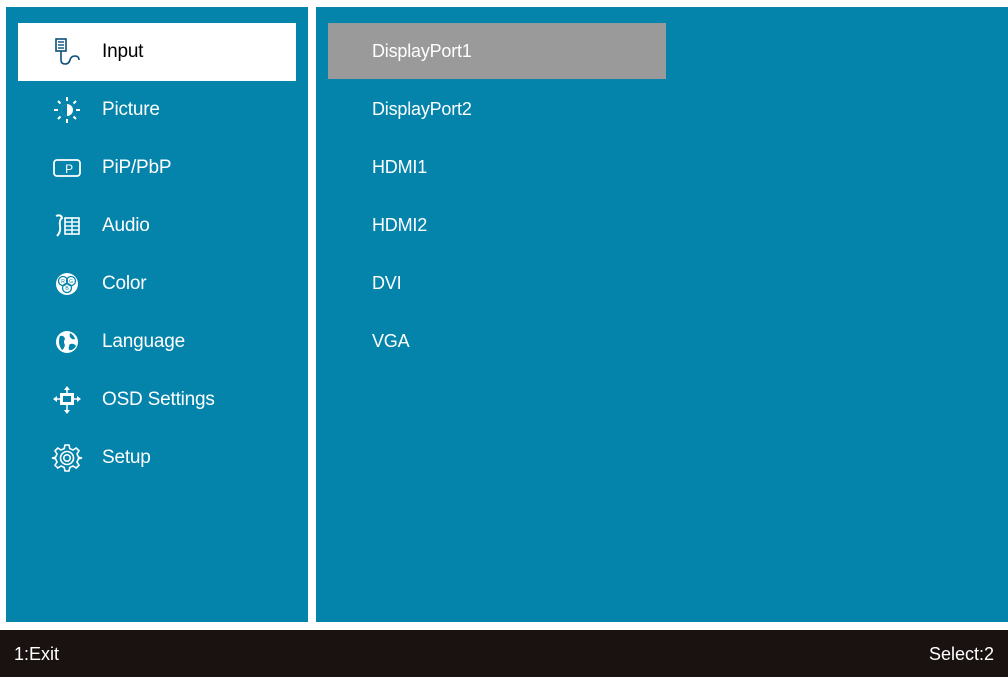  I want to click on rgb-color-icon: R G B, so click(67, 284).